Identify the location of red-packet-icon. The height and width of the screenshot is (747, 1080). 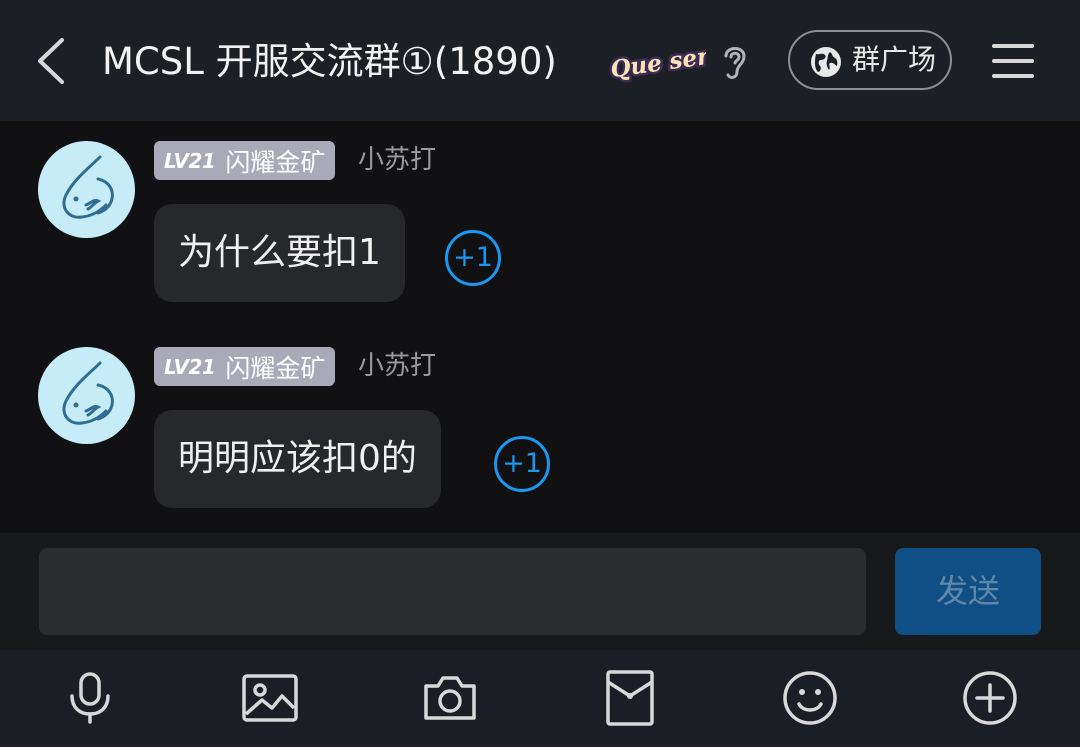
(630, 698).